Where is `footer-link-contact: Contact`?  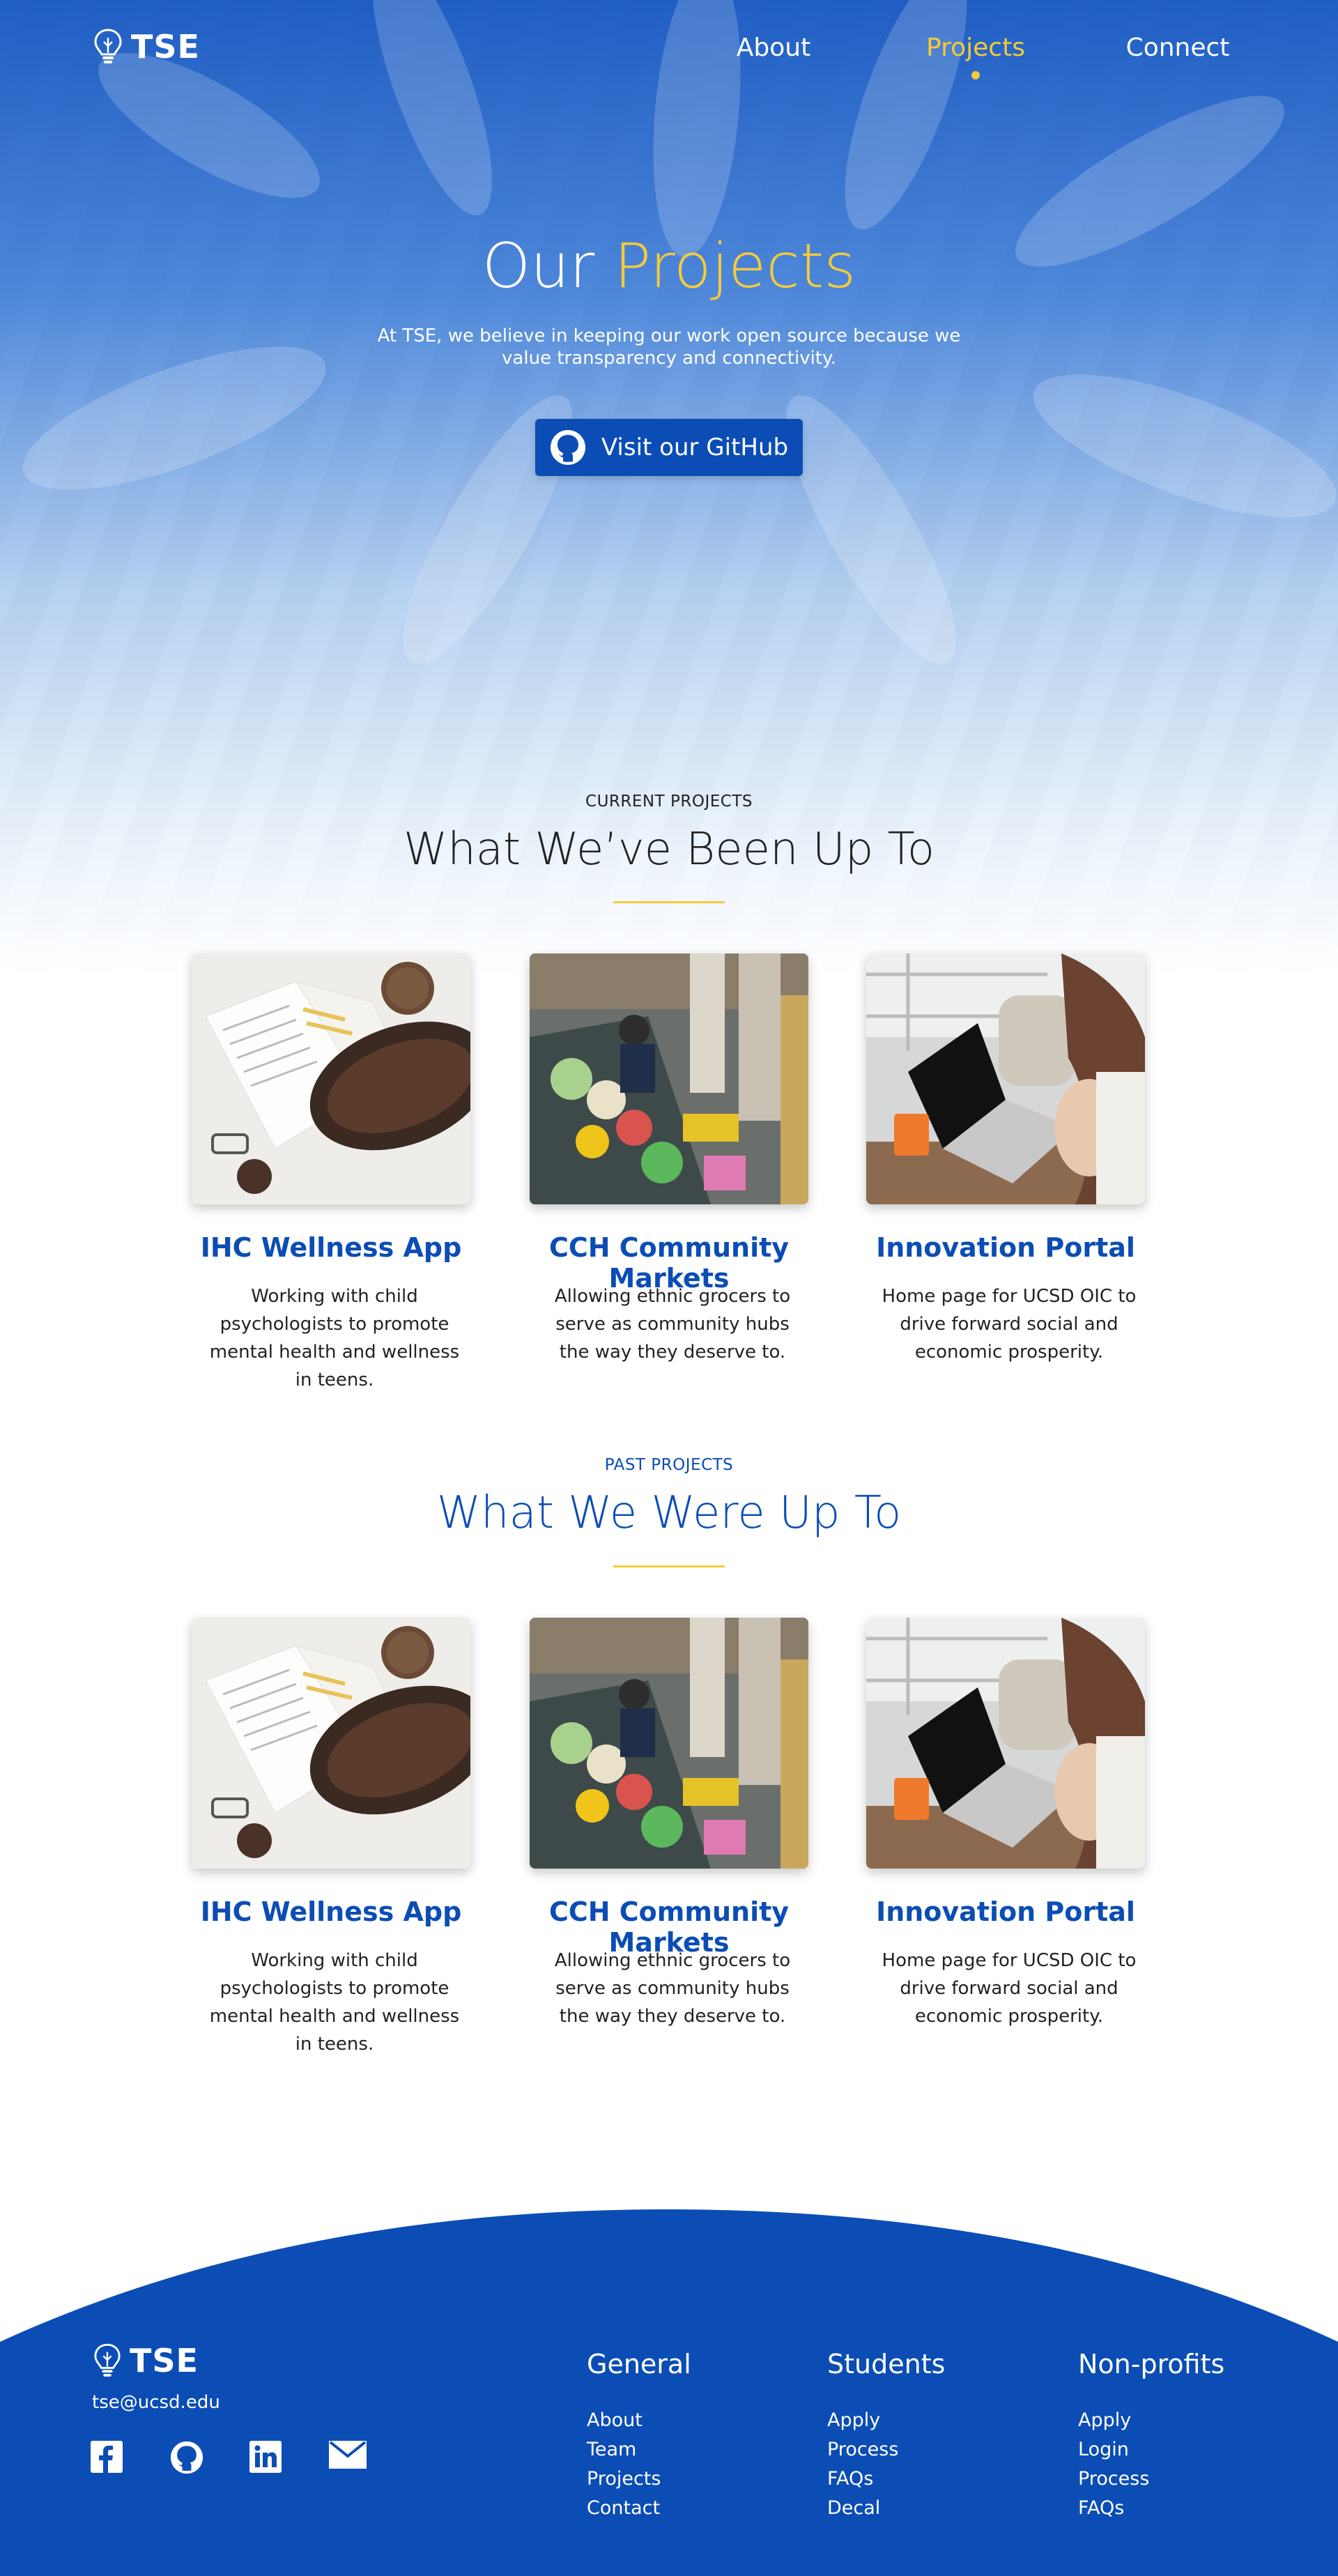
footer-link-contact: Contact is located at coordinates (639, 2508).